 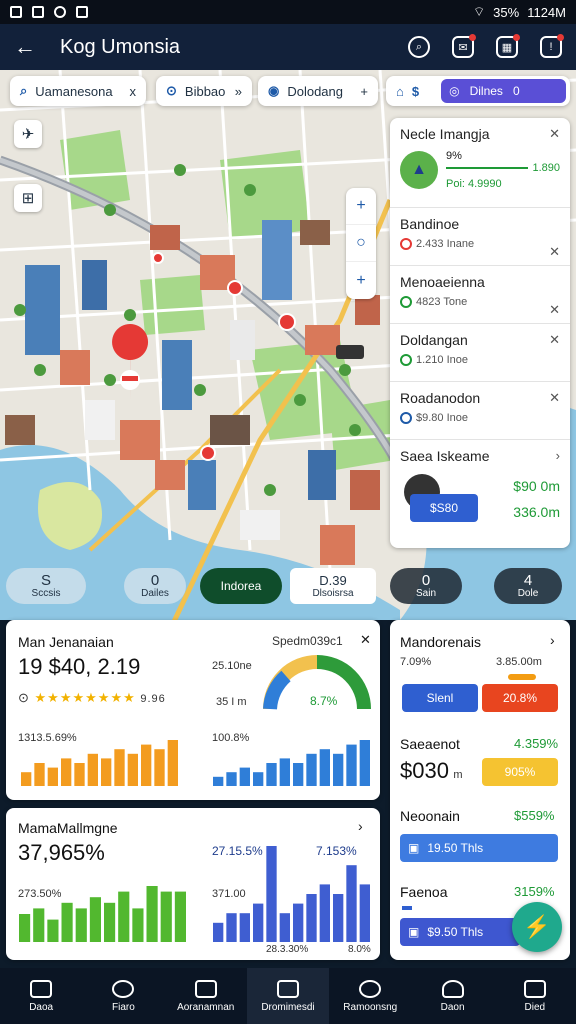 What do you see at coordinates (480, 295) in the screenshot?
I see `list-item: Menoaeienna ✕ 4823 Tone` at bounding box center [480, 295].